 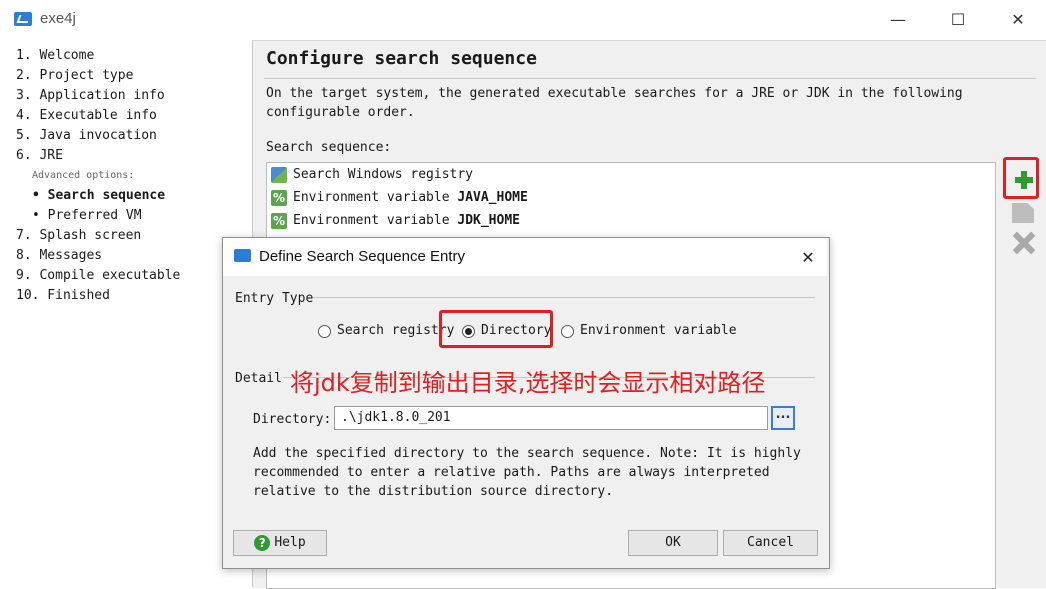 I want to click on radio-search-registry, so click(x=324, y=331).